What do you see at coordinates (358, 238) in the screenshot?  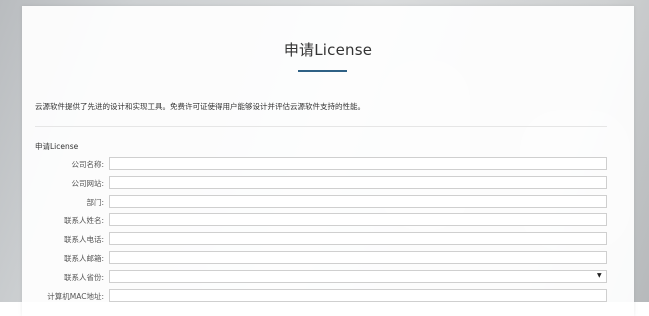 I see `contact-phone-input` at bounding box center [358, 238].